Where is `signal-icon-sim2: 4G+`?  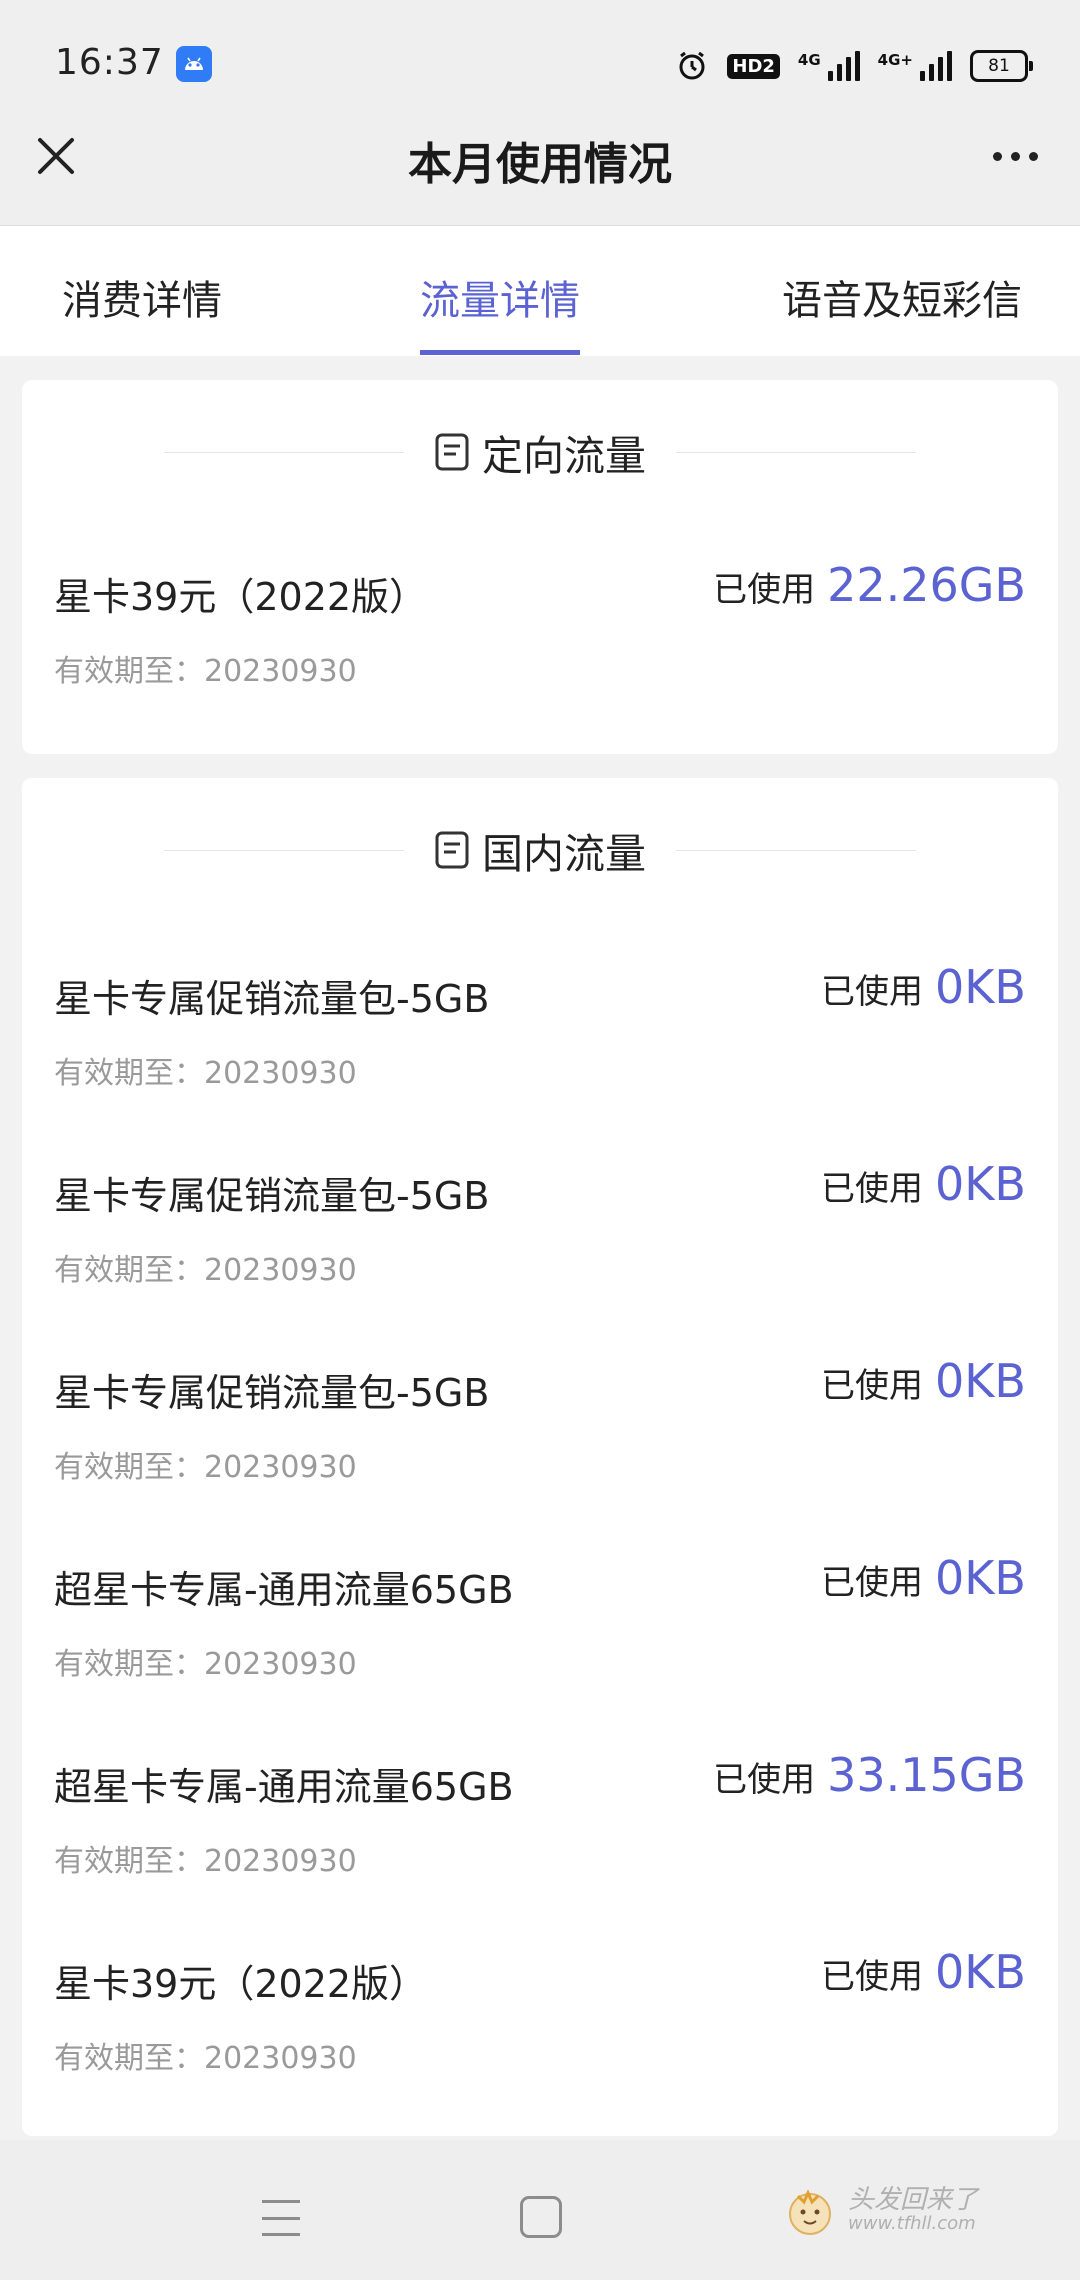
signal-icon-sim2: 4G+ is located at coordinates (915, 66).